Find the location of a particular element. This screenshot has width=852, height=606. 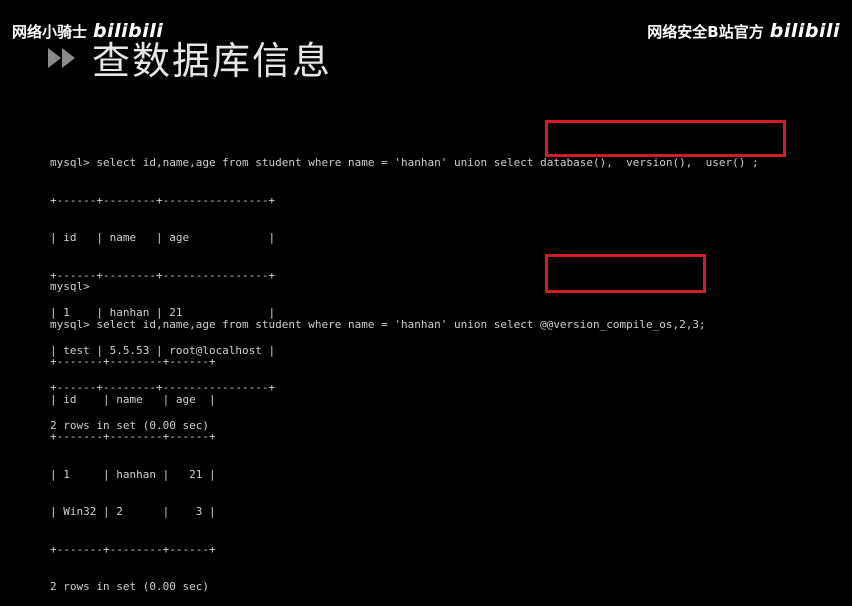

watermark-right: 网络安全B站官方 bilibili is located at coordinates (743, 31).